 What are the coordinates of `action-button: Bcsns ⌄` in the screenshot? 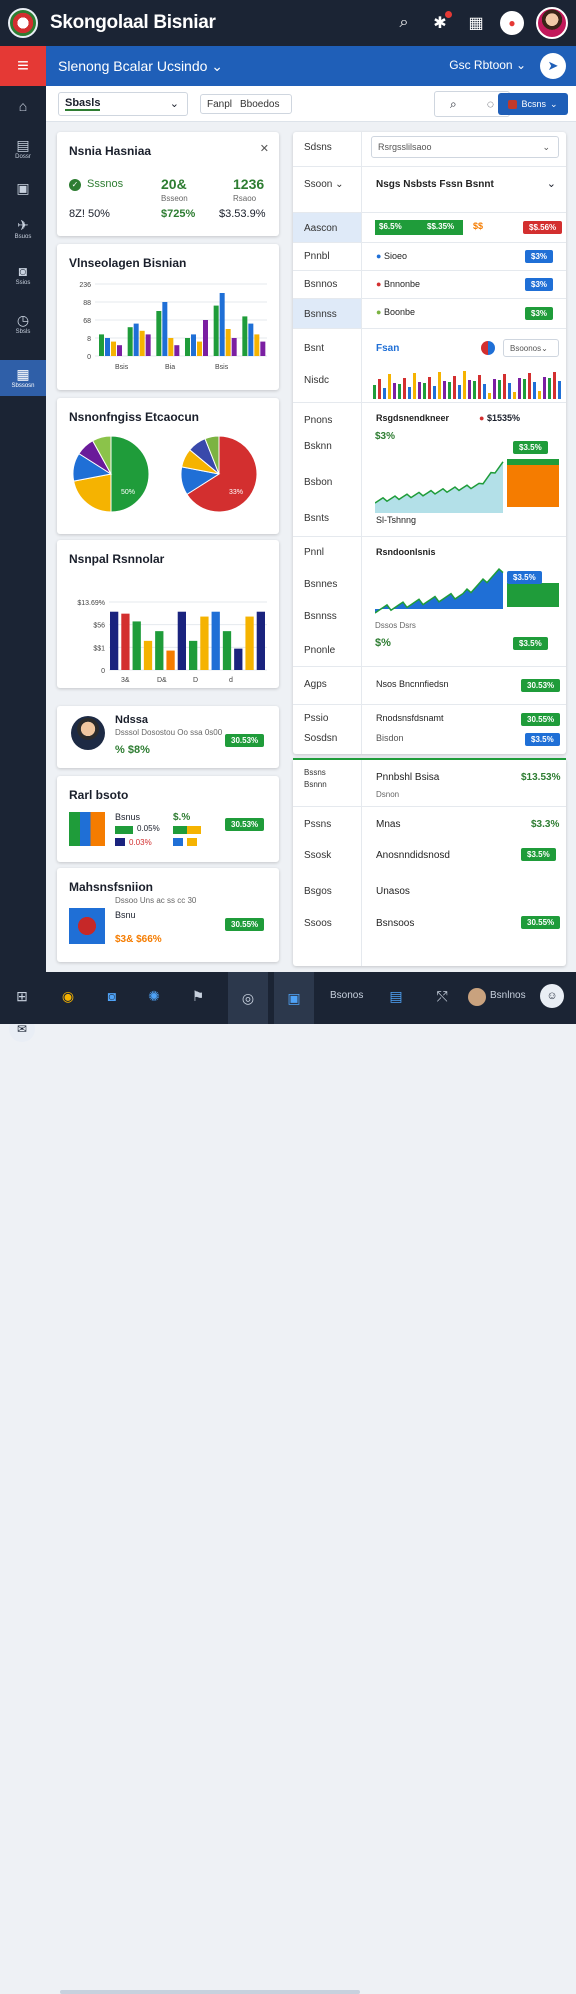 It's located at (533, 104).